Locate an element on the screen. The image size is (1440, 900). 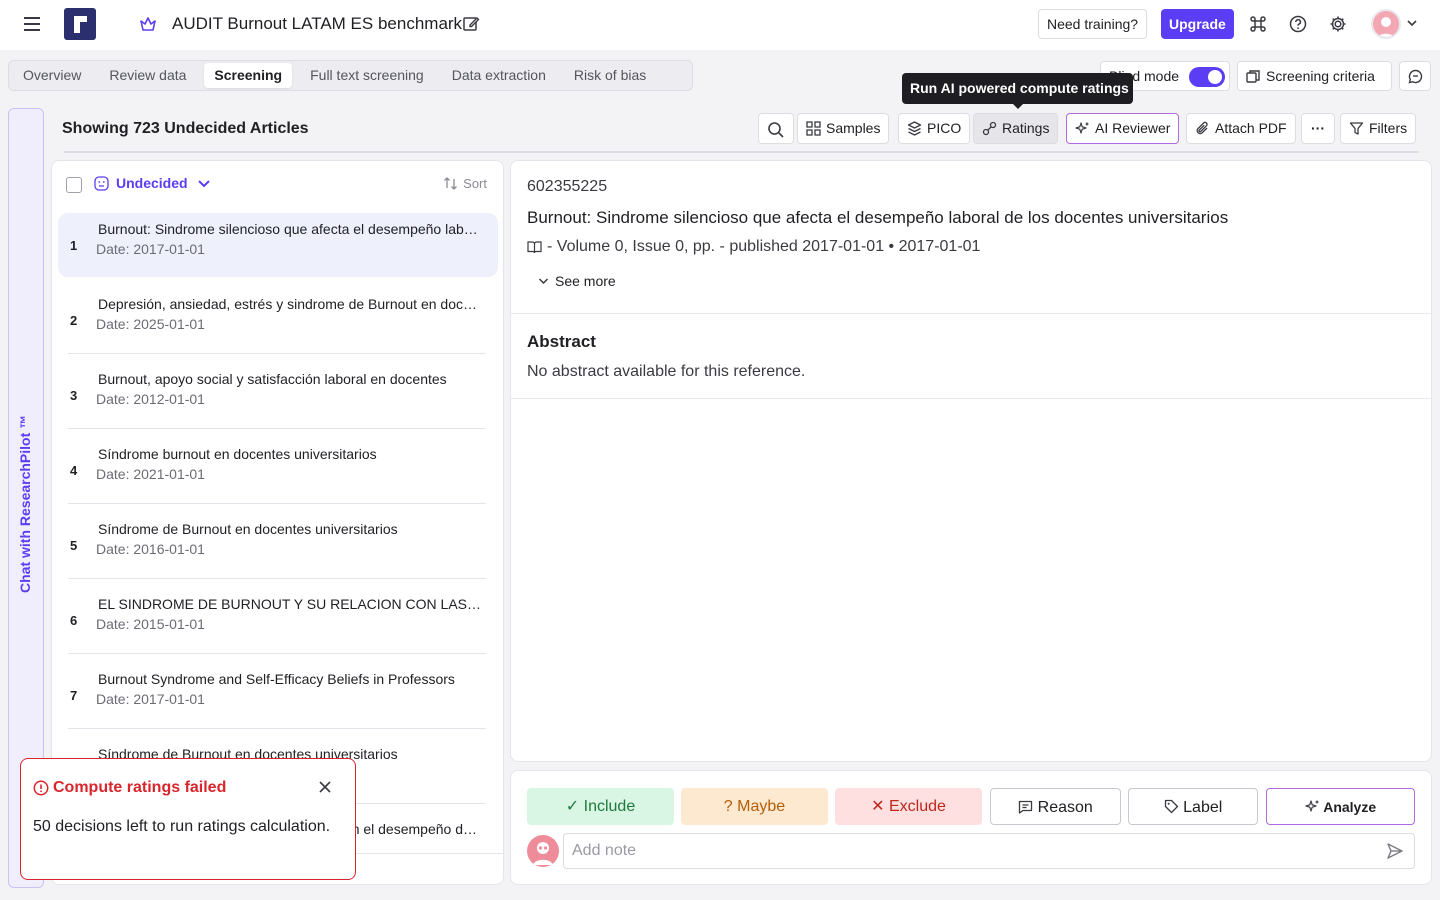
settings-gear-icon is located at coordinates (1338, 24).